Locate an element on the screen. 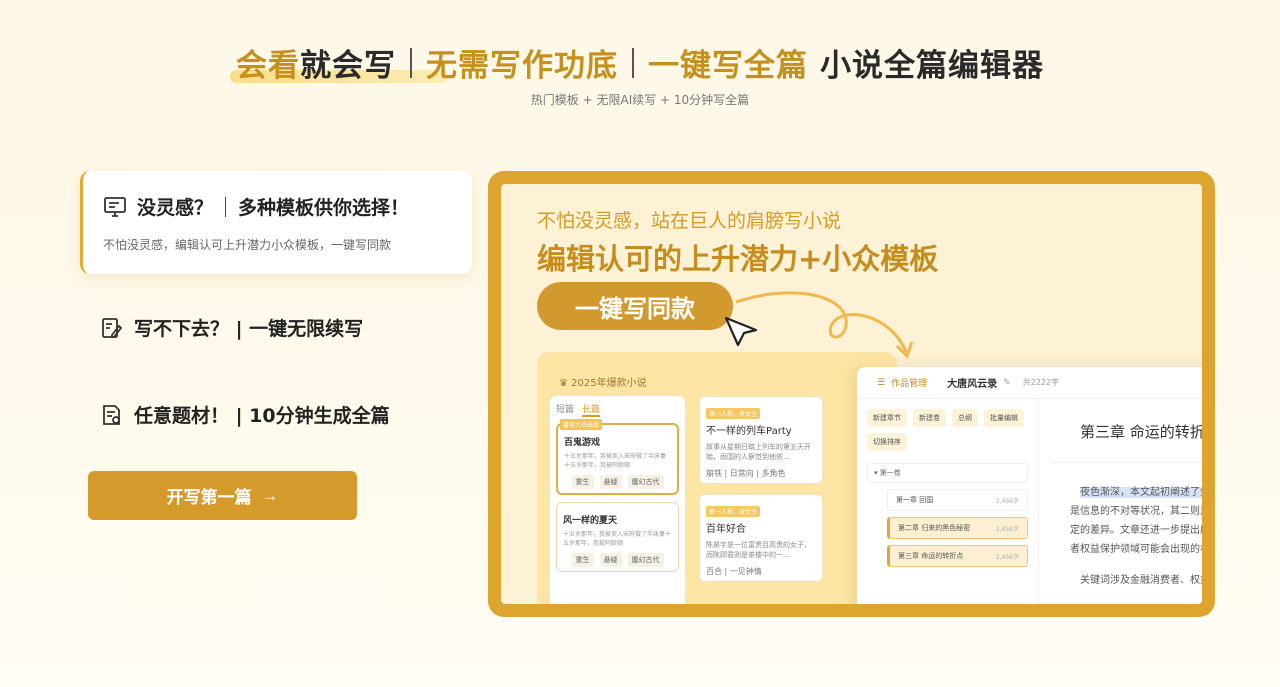  feature-item-continue: 写不下去？ | 一键无限续写 is located at coordinates (231, 327).